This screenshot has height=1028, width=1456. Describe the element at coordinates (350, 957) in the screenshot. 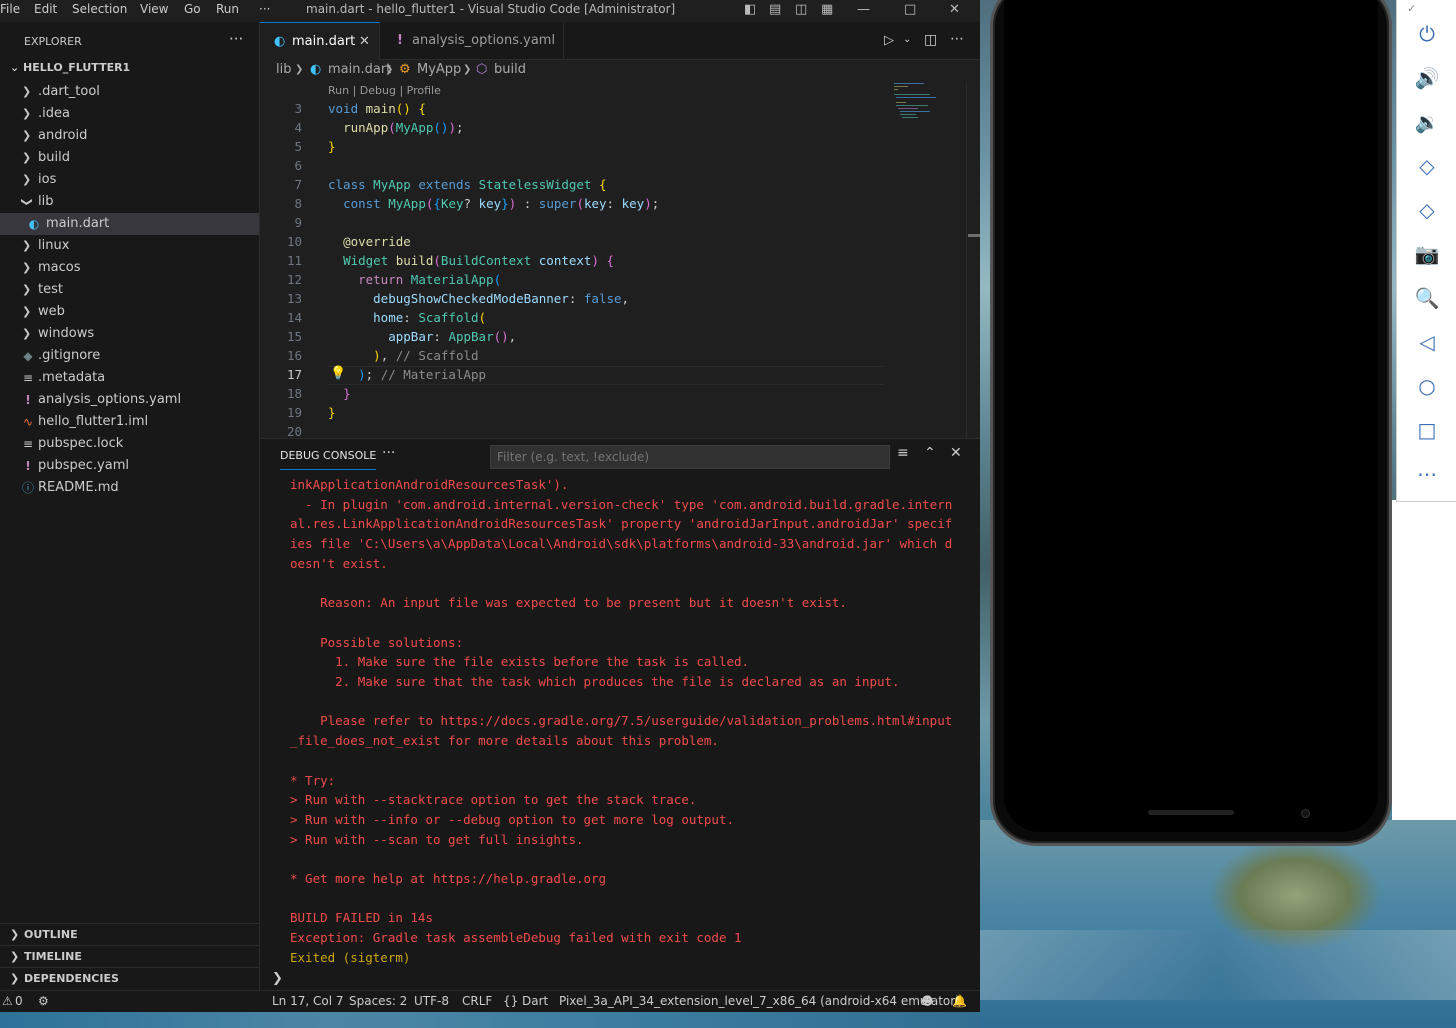

I see `console-line-exited: Exited (sigterm)` at that location.